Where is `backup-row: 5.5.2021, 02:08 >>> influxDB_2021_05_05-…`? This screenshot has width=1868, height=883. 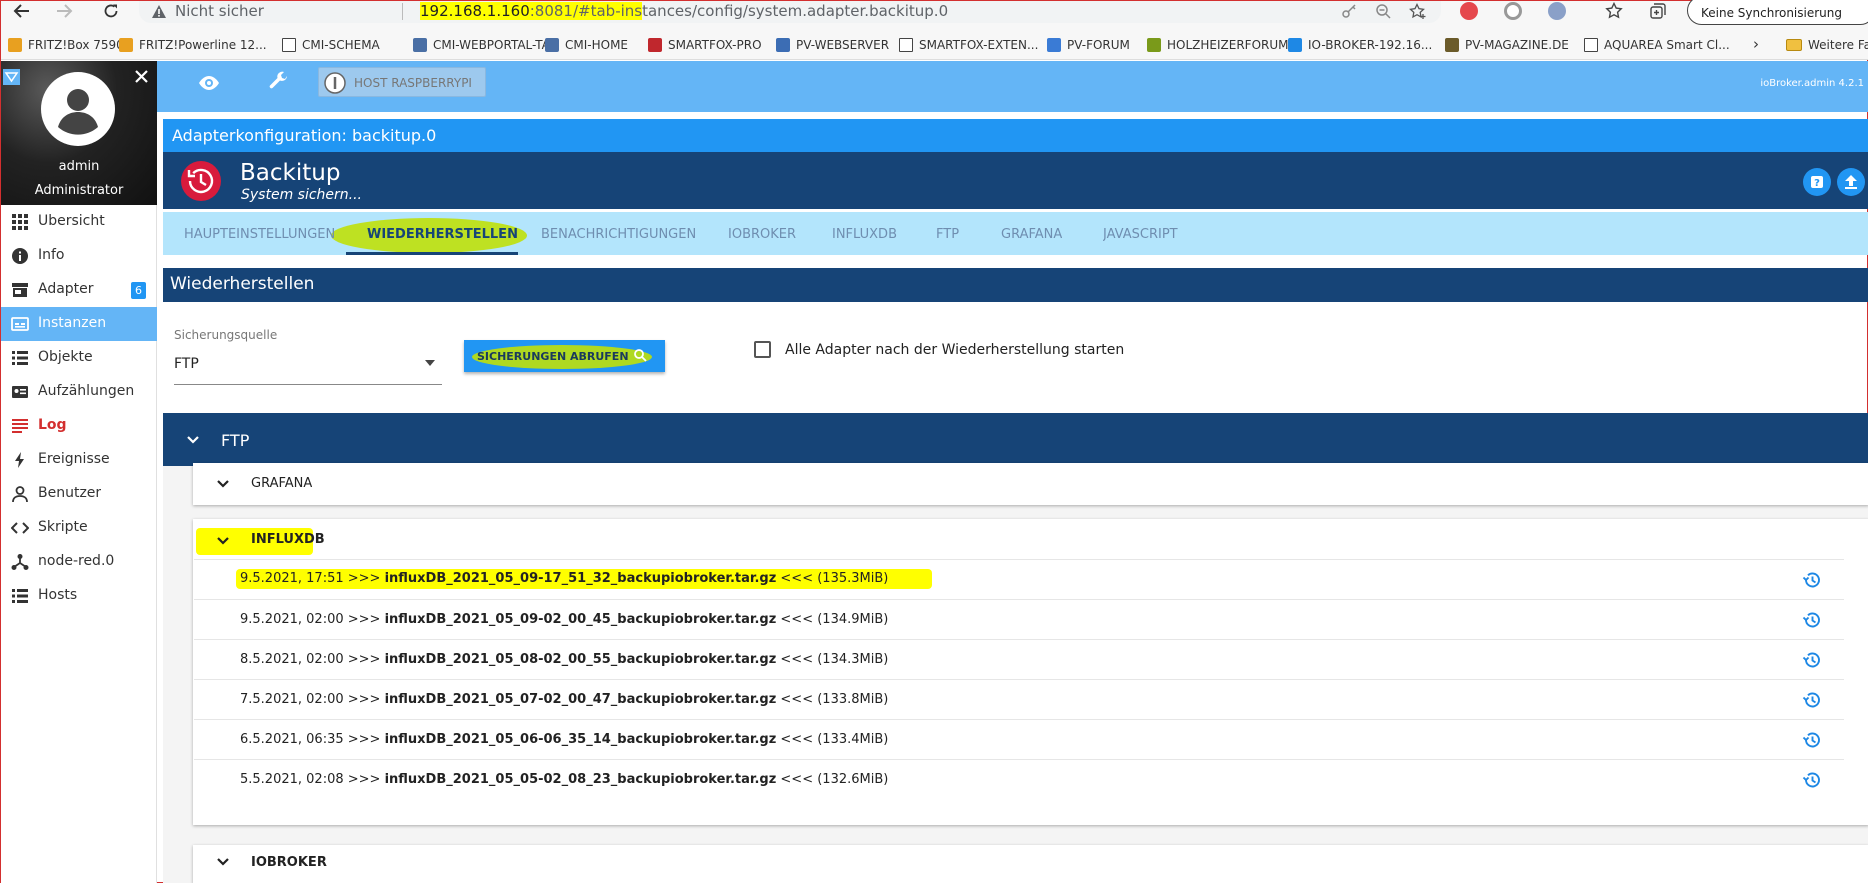 backup-row: 5.5.2021, 02:08 >>> influxDB_2021_05_05-… is located at coordinates (1019, 779).